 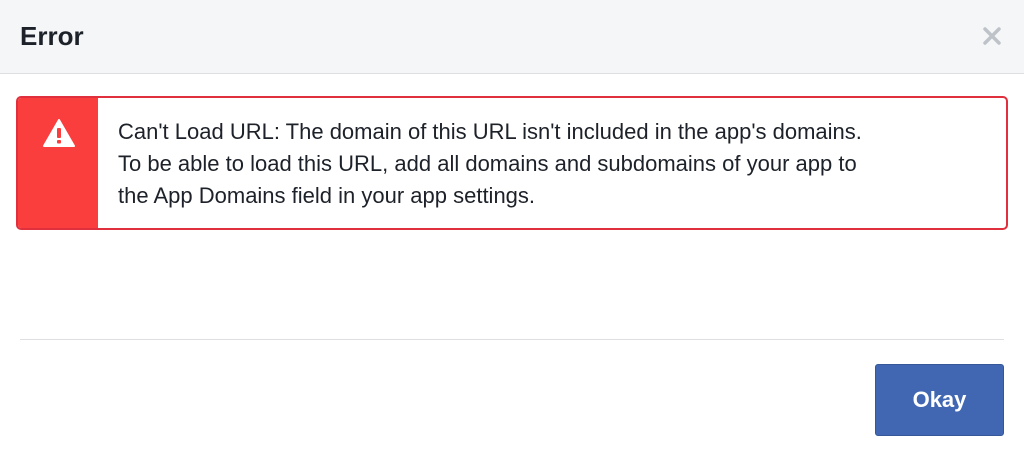 What do you see at coordinates (512, 339) in the screenshot?
I see `footer-divider` at bounding box center [512, 339].